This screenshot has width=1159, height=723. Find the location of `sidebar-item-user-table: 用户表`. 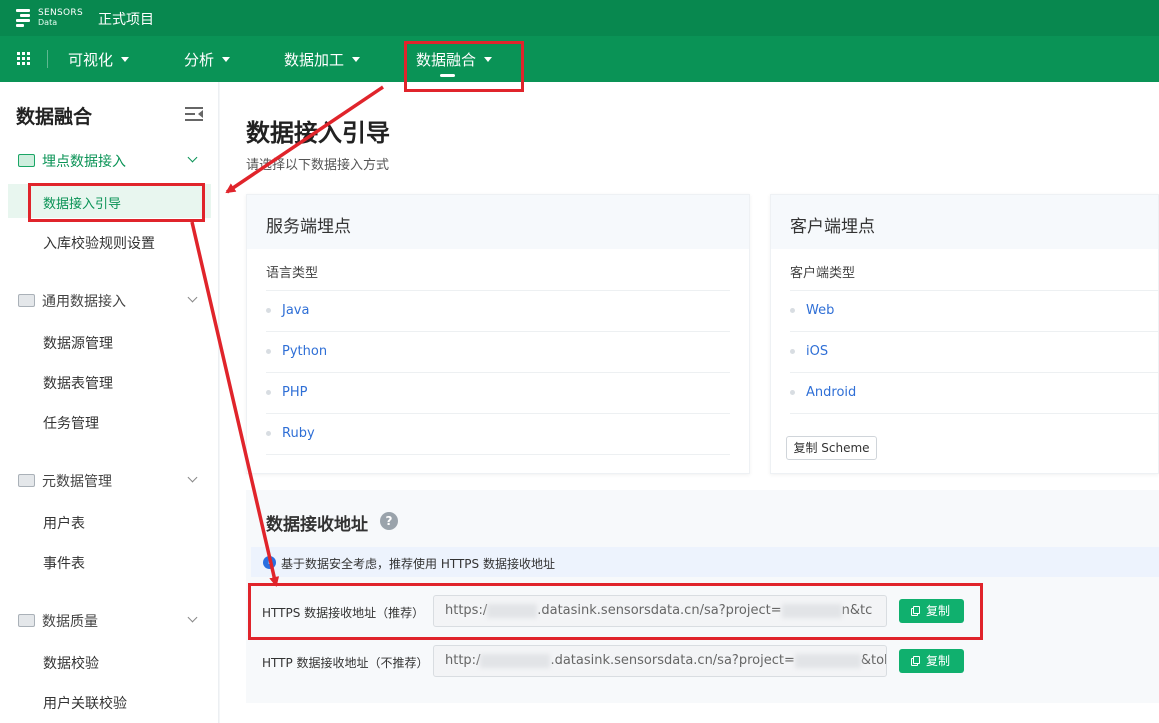

sidebar-item-user-table: 用户表 is located at coordinates (64, 523).